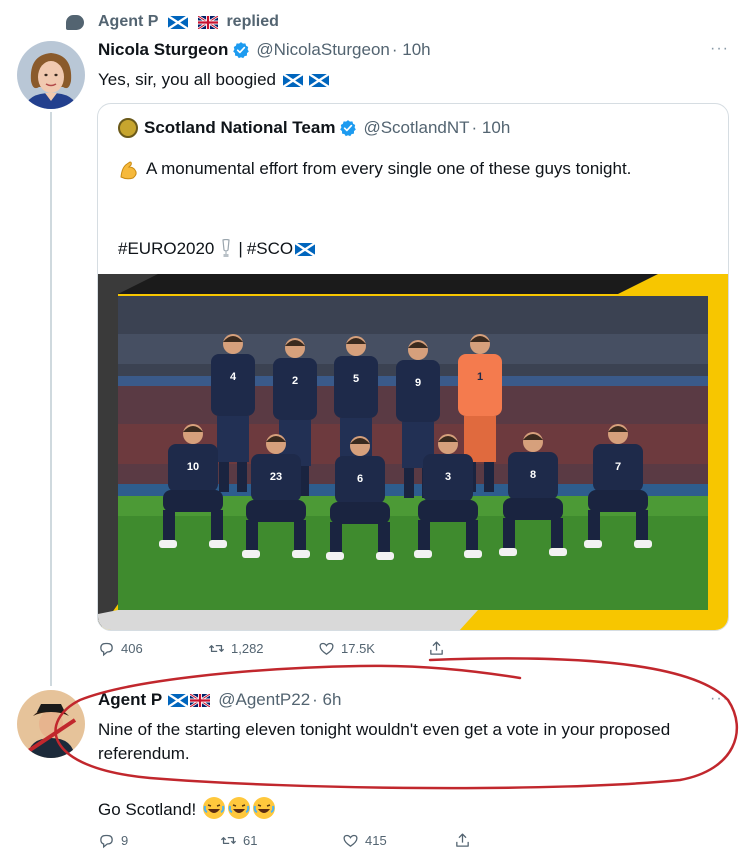  Describe the element at coordinates (153, 648) in the screenshot. I see `reply-action: 406` at that location.